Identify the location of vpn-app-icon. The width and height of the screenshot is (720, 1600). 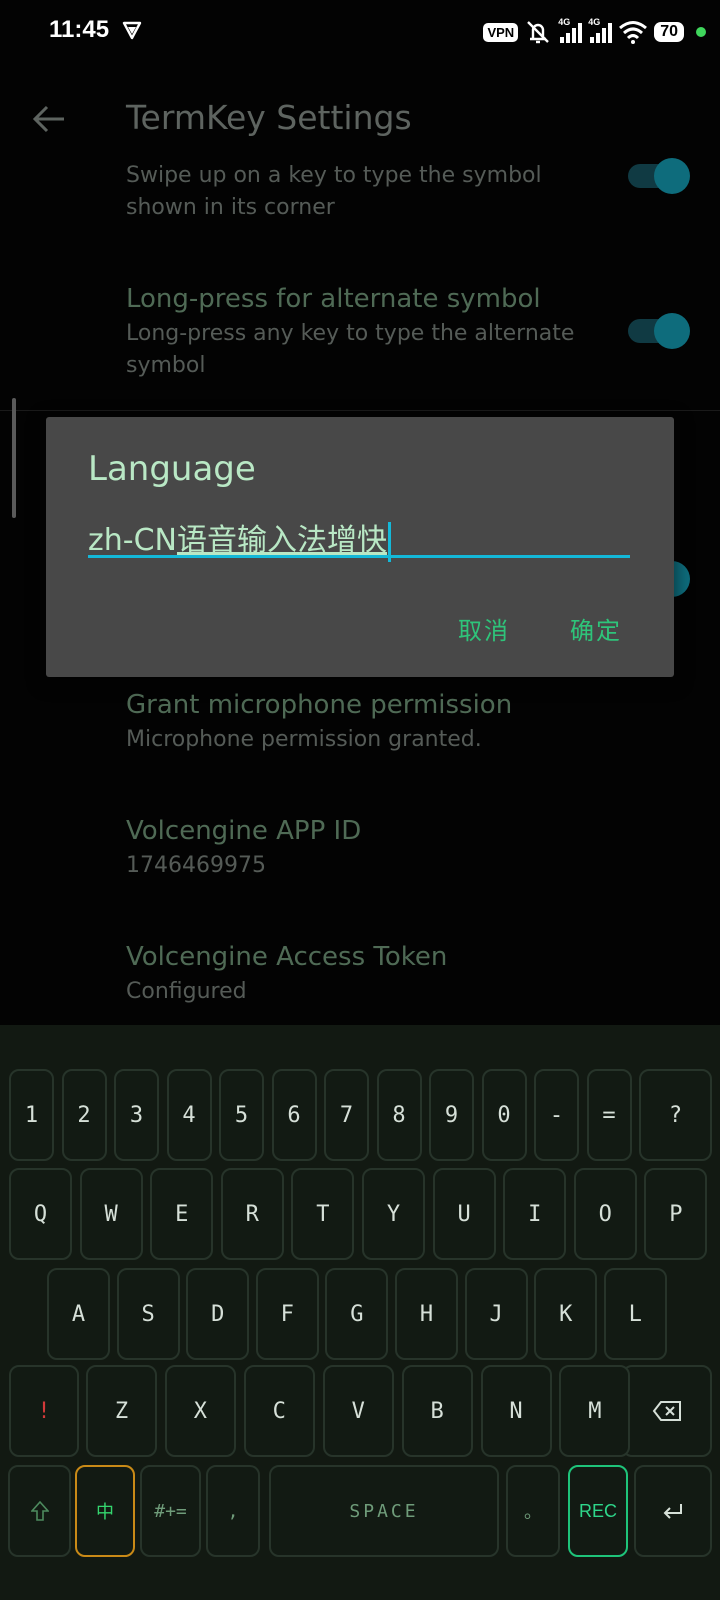
(132, 30).